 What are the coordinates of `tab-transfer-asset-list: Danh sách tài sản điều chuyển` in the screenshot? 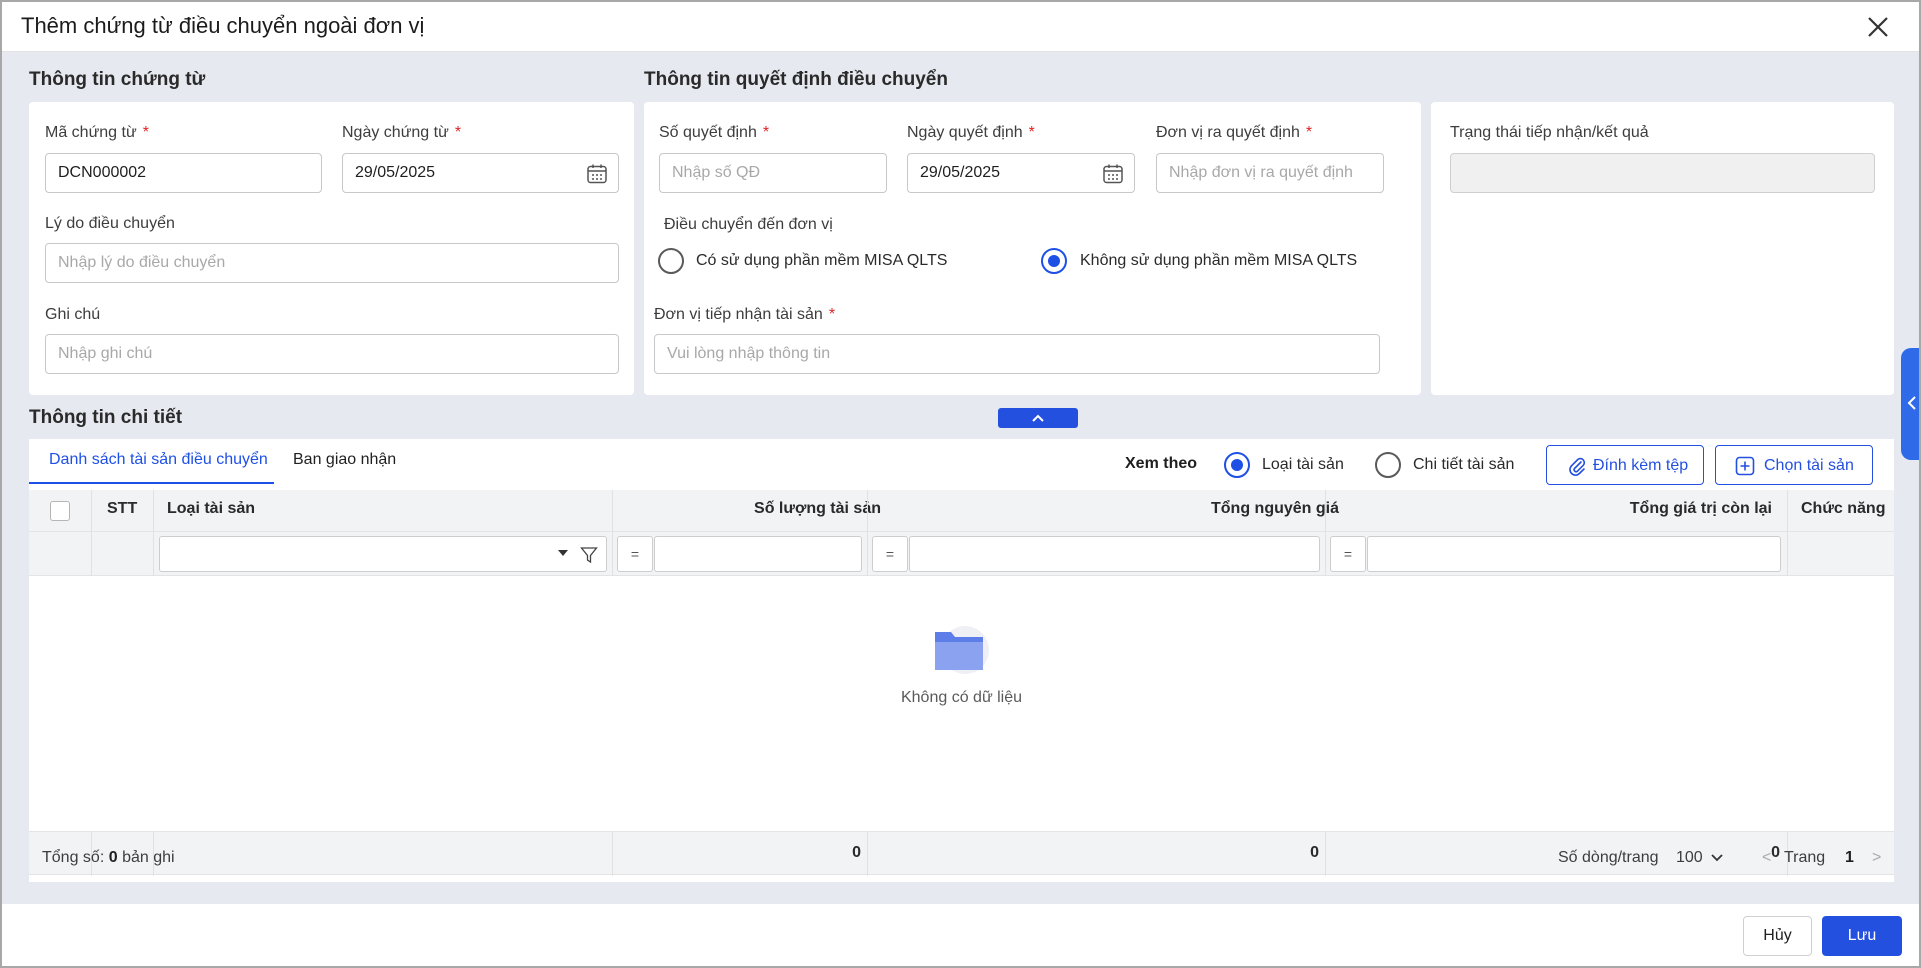 It's located at (158, 460).